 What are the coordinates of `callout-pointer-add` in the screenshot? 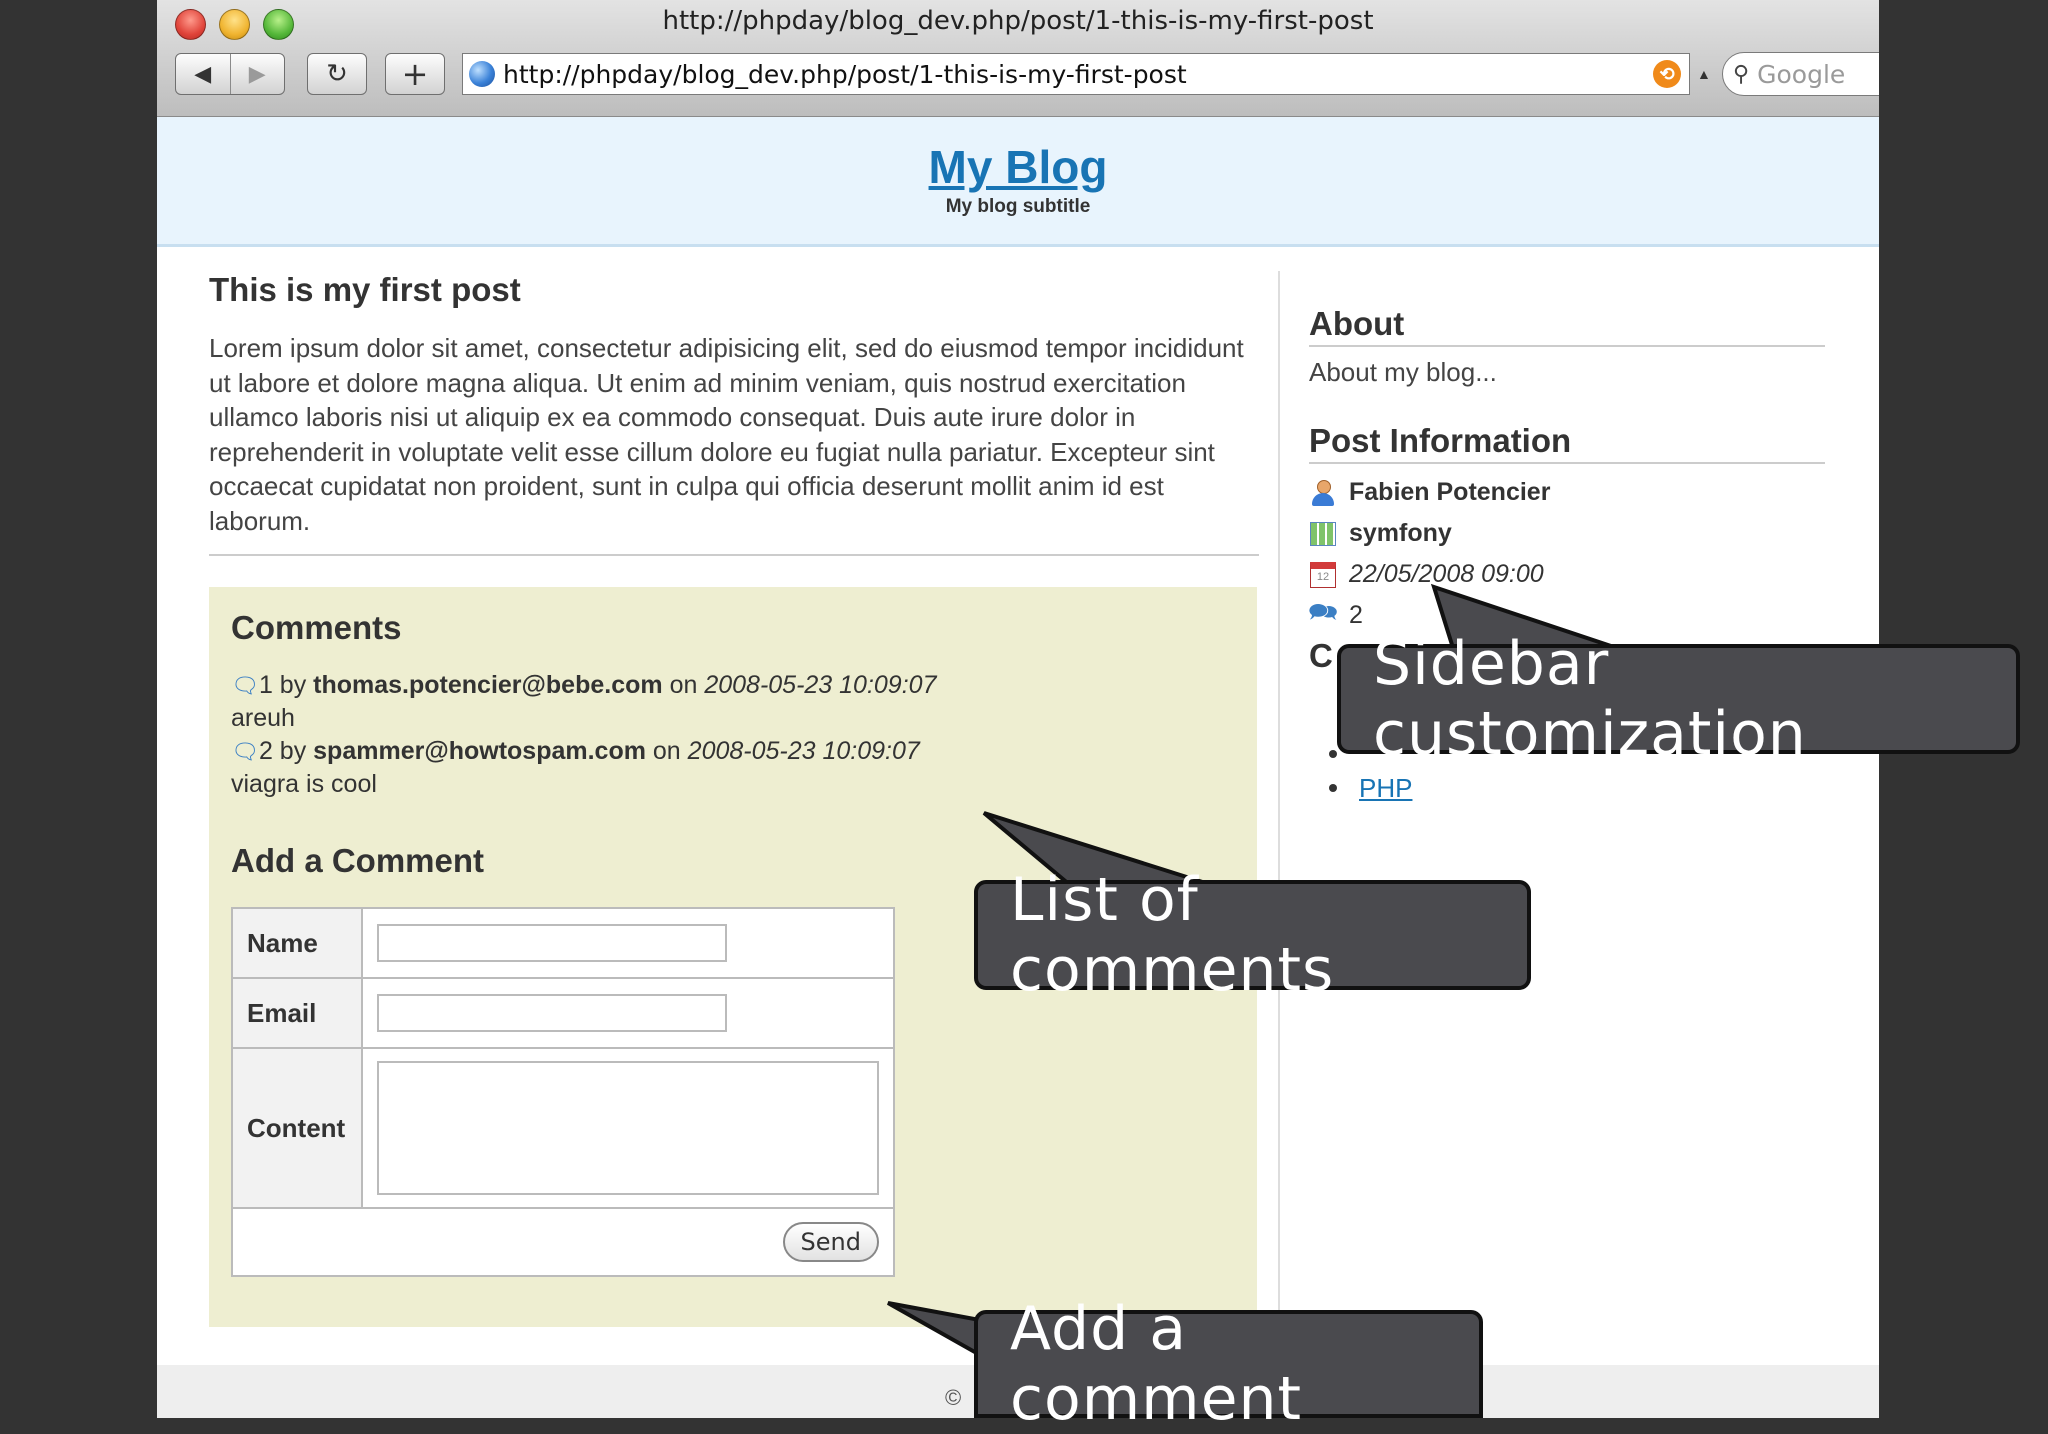 It's located at (934, 1330).